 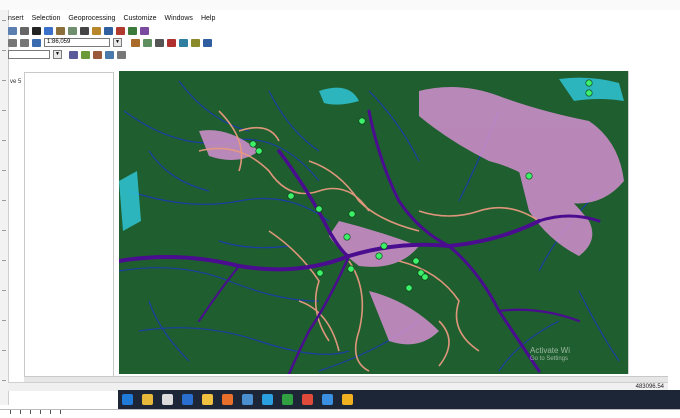 I want to click on chrome-icon, so click(x=307, y=399).